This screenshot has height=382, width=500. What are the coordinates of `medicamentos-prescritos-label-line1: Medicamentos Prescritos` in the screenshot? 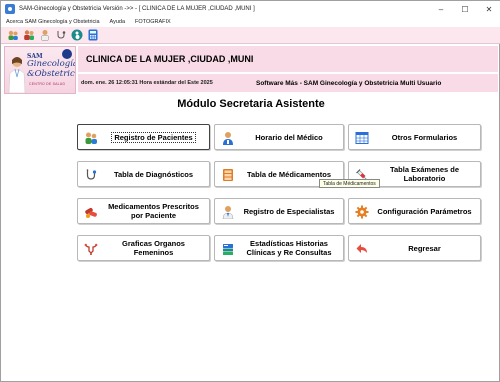 It's located at (153, 206).